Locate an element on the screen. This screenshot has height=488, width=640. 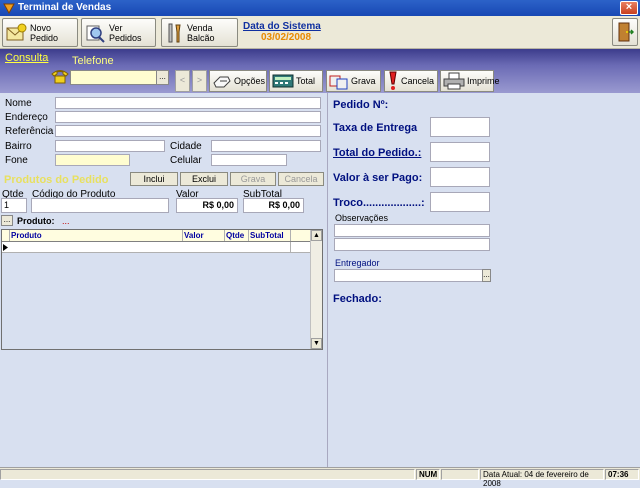
valor-pago-label: Valor à ser Pago: is located at coordinates (378, 178).